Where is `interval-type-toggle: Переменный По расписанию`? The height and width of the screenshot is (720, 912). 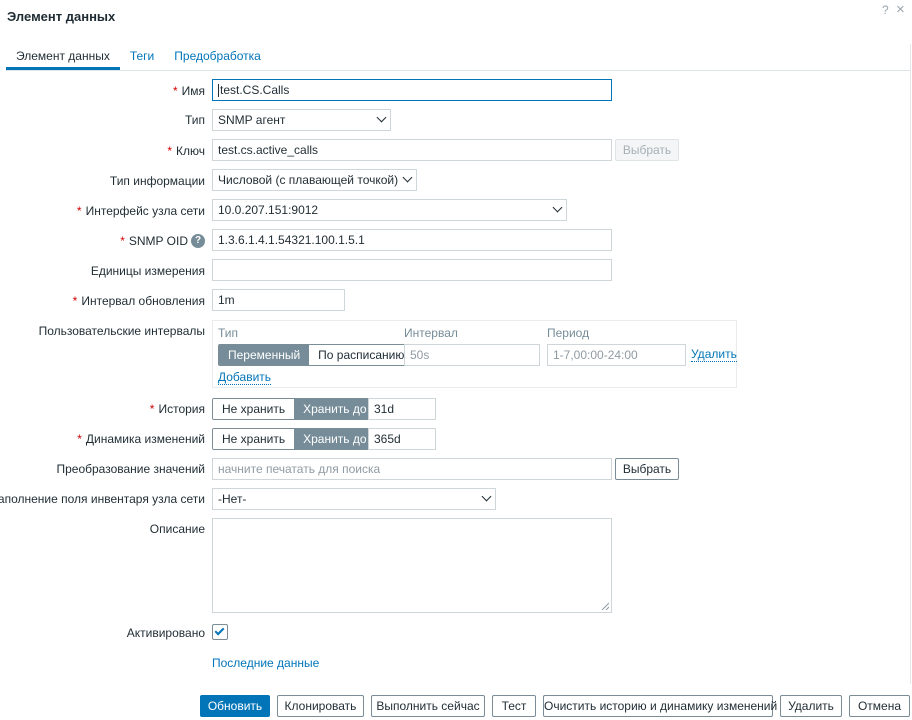
interval-type-toggle: Переменный По расписанию is located at coordinates (316, 355).